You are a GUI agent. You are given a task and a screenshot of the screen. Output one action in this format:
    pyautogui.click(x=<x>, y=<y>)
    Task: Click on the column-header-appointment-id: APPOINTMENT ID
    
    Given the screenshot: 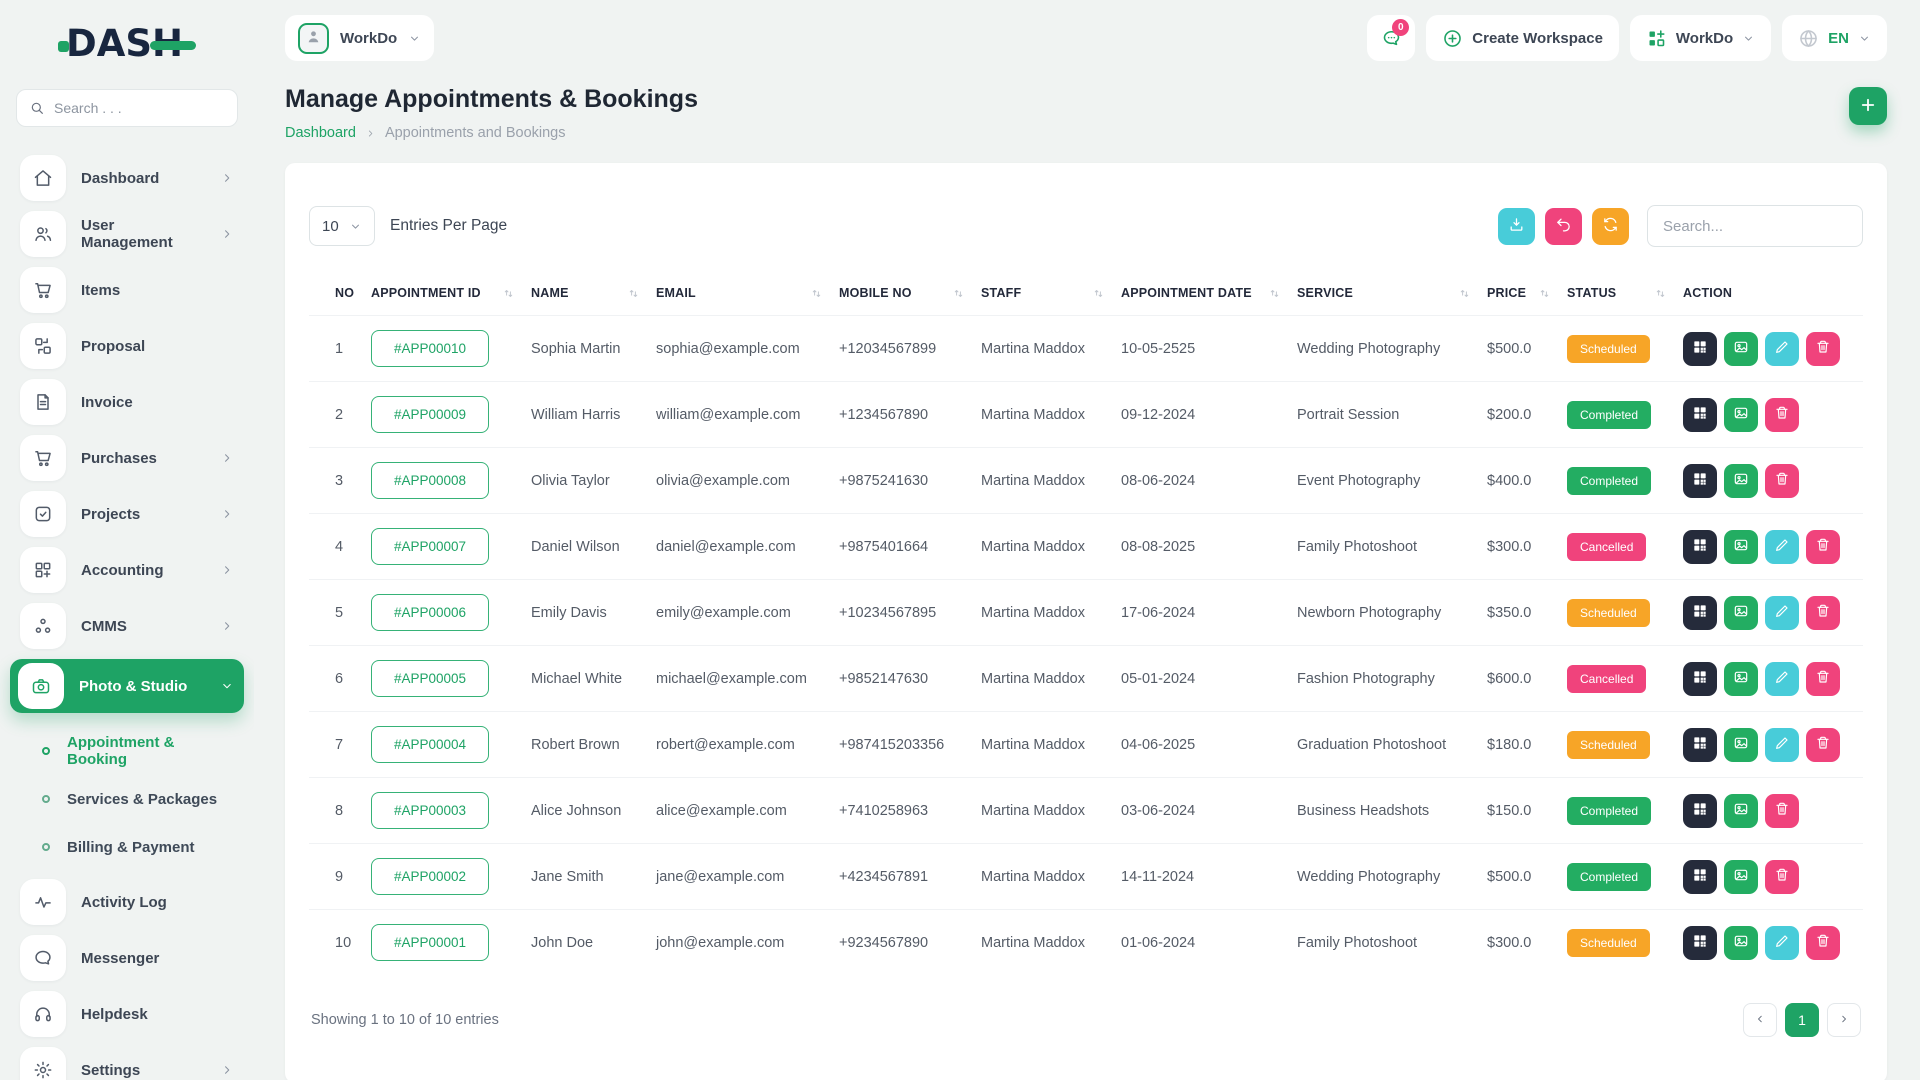 What is the action you would take?
    pyautogui.click(x=451, y=294)
    